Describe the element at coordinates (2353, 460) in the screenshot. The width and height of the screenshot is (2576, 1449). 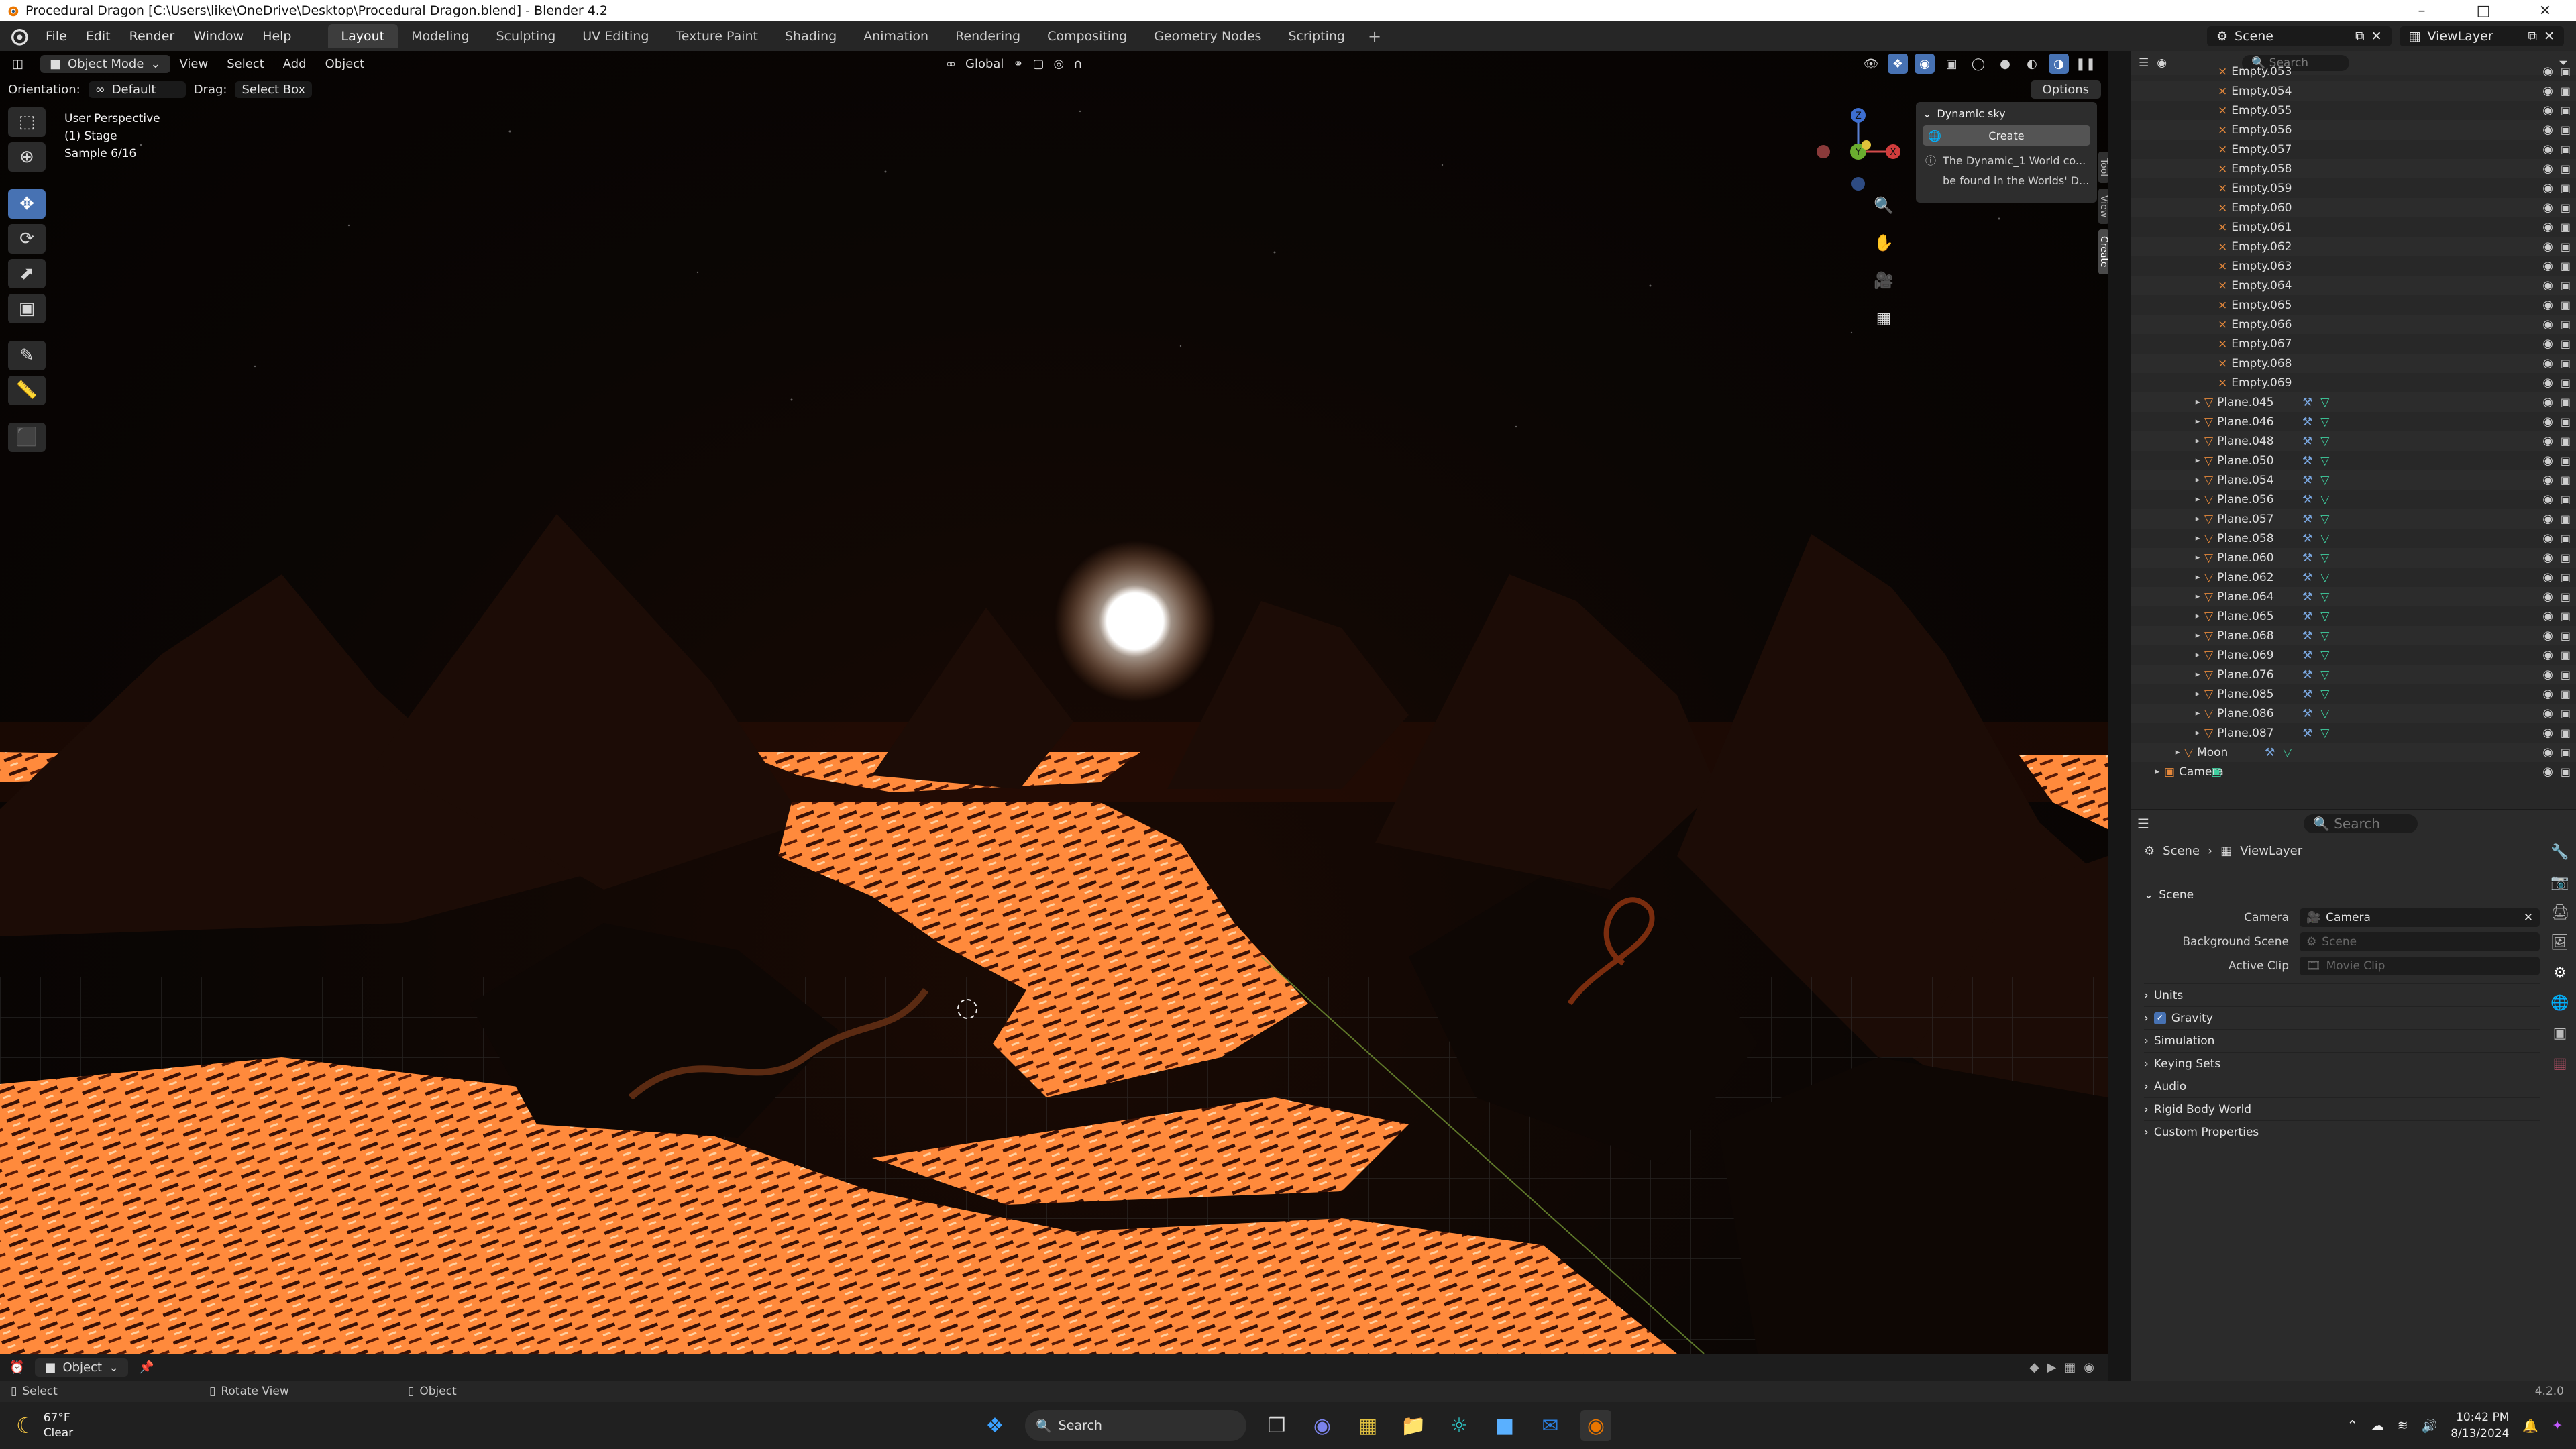
I see `outliner-row: ▸ ▽ Plane.050 ⚒ ▽ ◉ ▣` at that location.